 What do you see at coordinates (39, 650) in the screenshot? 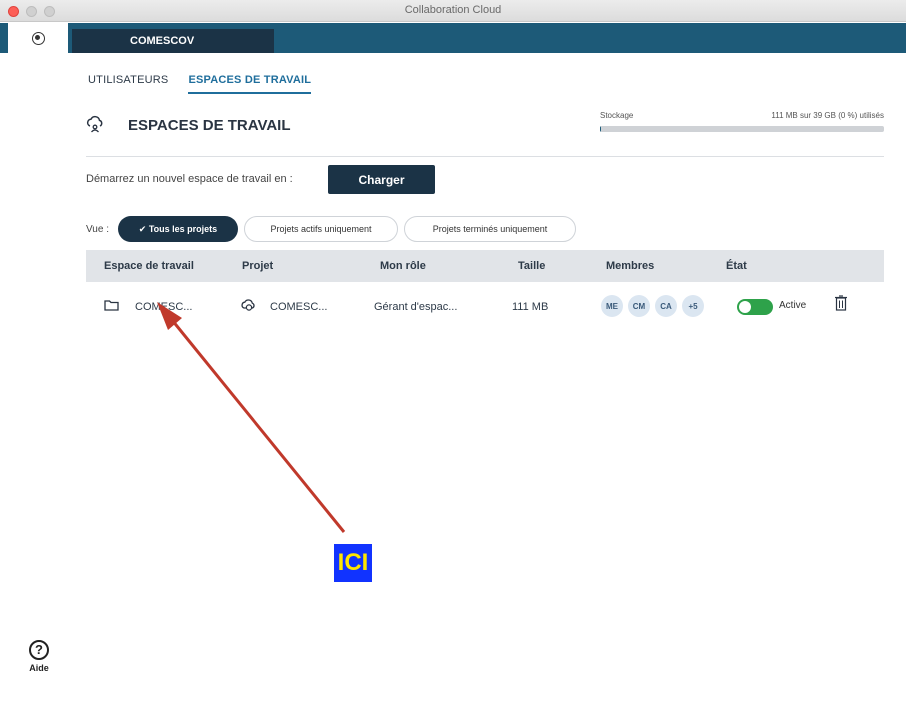
I see `help-icon: ?` at bounding box center [39, 650].